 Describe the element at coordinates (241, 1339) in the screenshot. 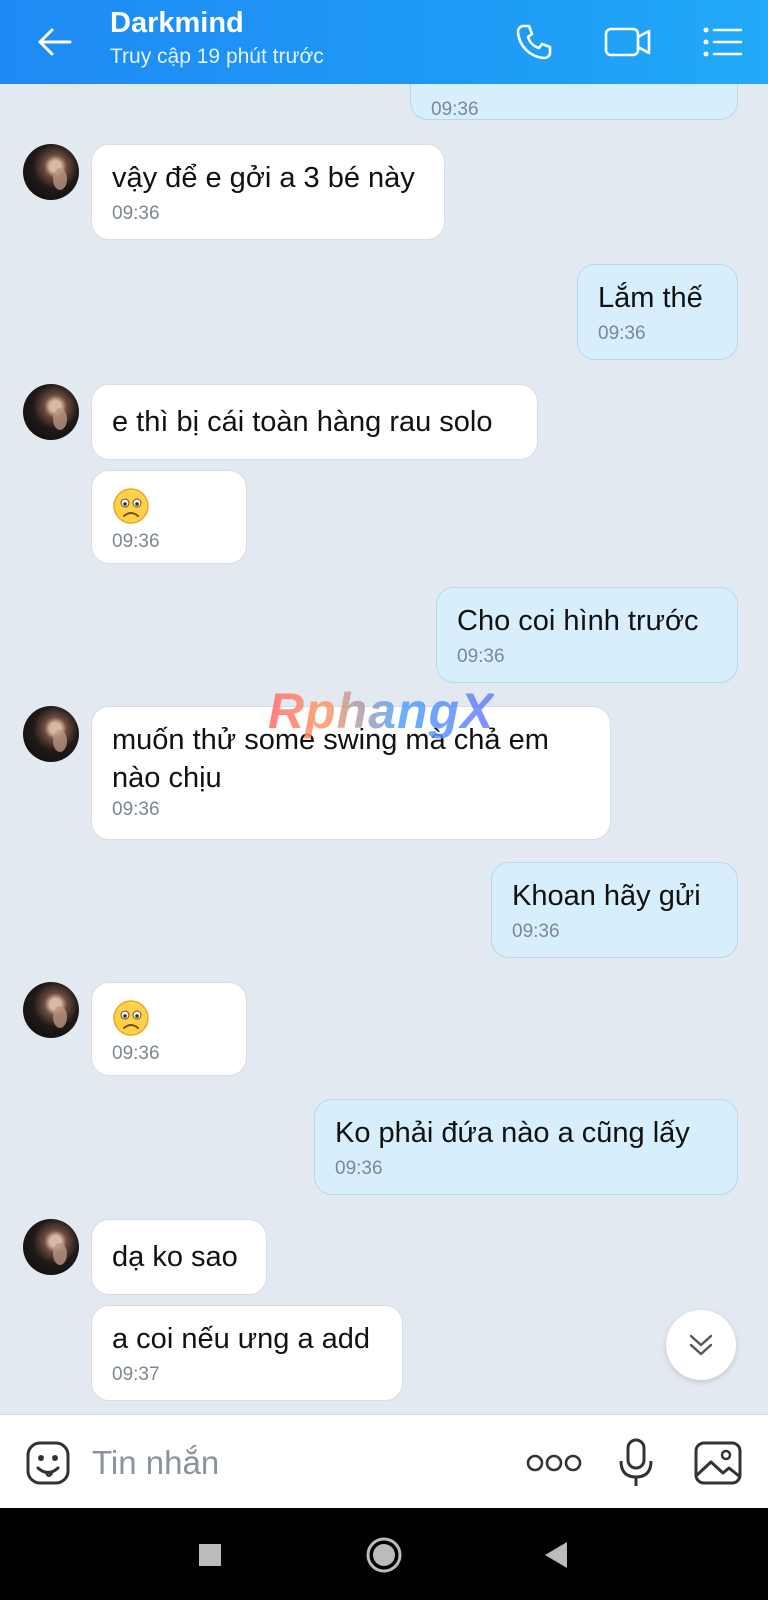

I see `message-text: a coi nếu ưng a add` at that location.